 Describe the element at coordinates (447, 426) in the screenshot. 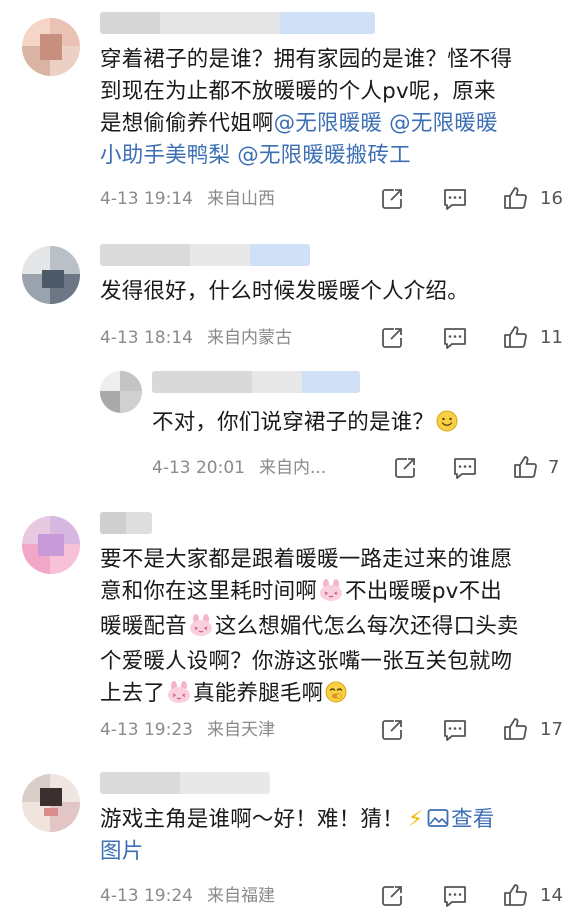

I see `smile-emoji` at that location.